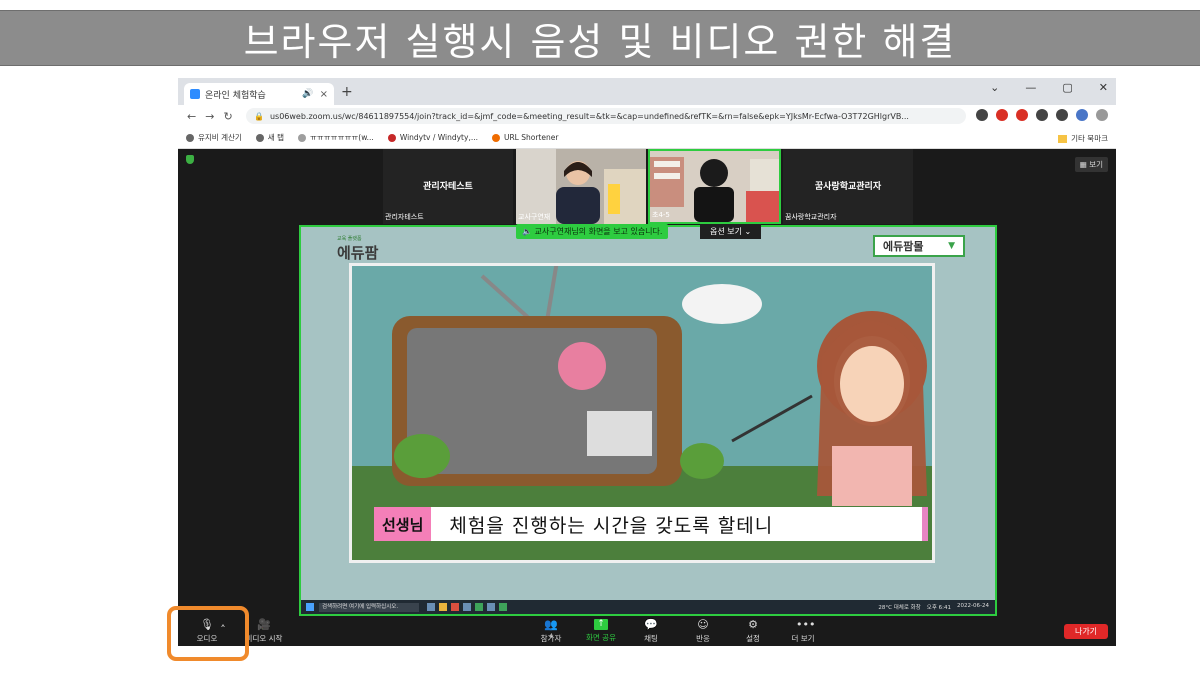 Image resolution: width=1200 pixels, height=675 pixels. What do you see at coordinates (534, 217) in the screenshot?
I see `participant-name: 교사구연재` at bounding box center [534, 217].